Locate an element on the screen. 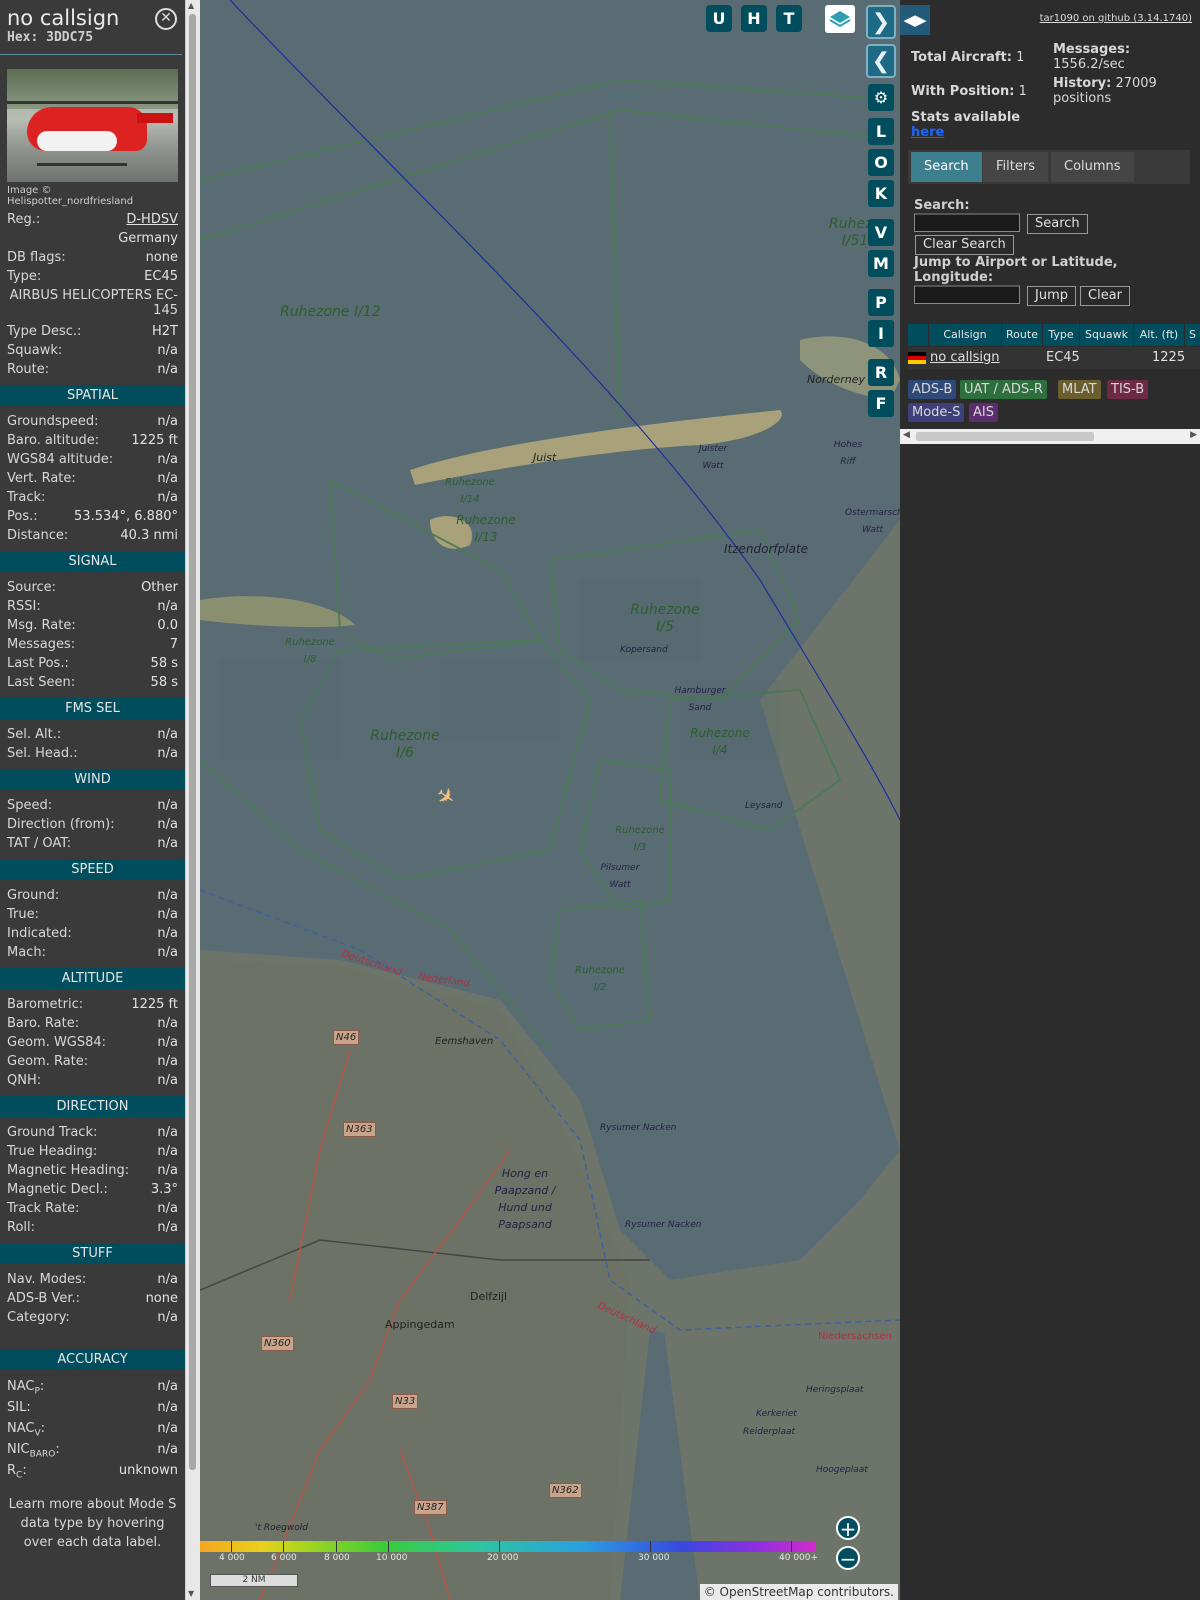 This screenshot has height=1600, width=1200. map-label-n362: N362 is located at coordinates (565, 1490).